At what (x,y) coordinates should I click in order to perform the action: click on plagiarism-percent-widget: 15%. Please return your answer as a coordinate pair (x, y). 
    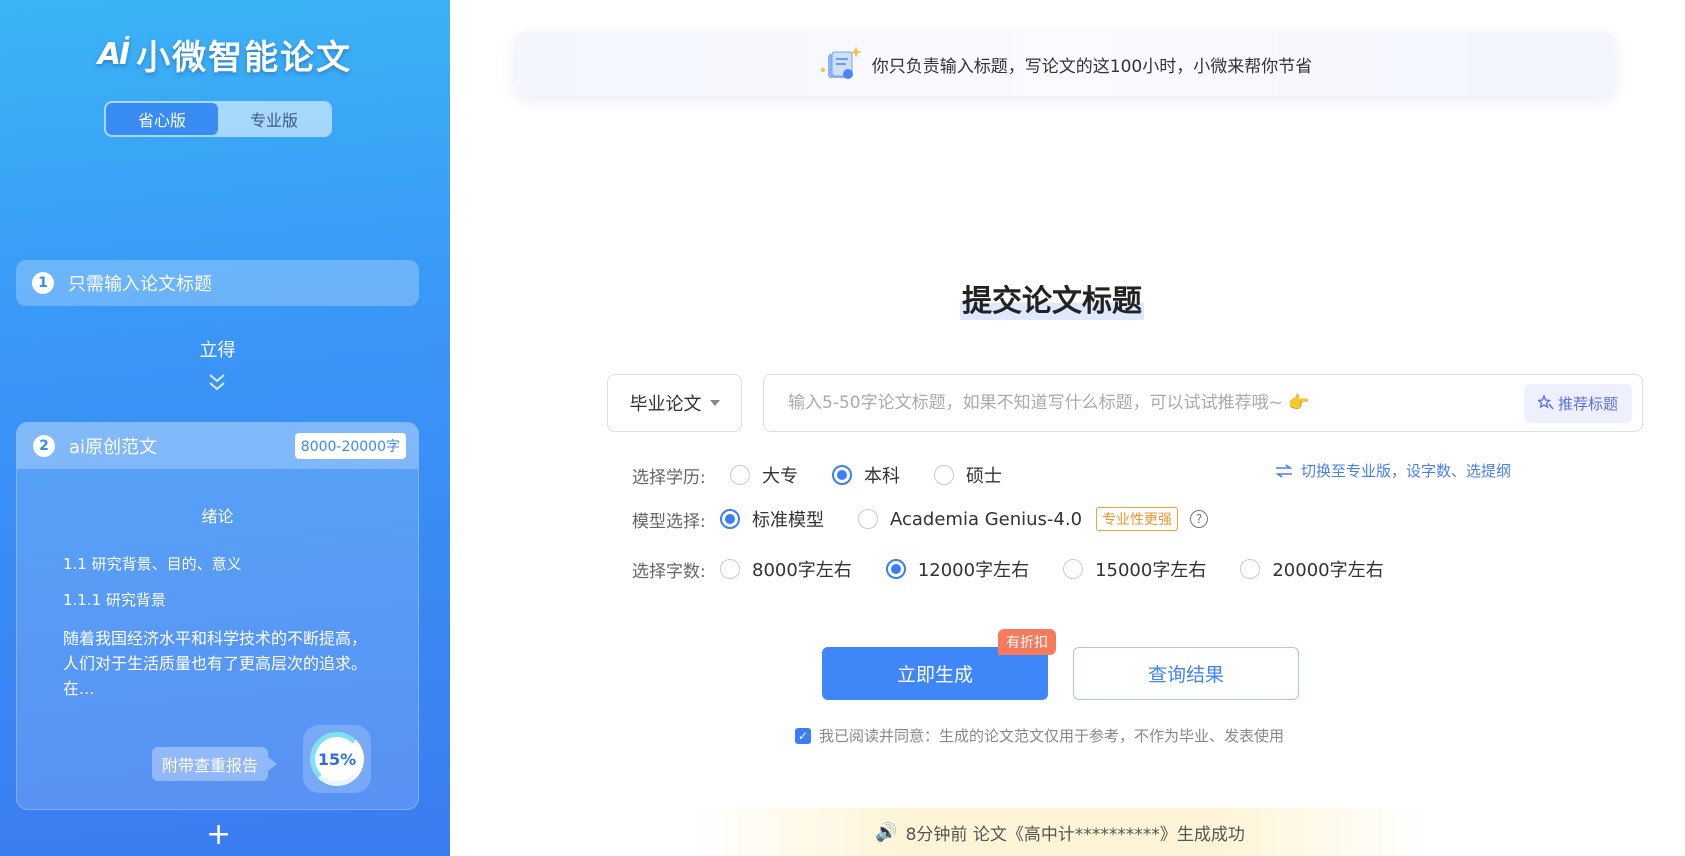
    Looking at the image, I should click on (337, 759).